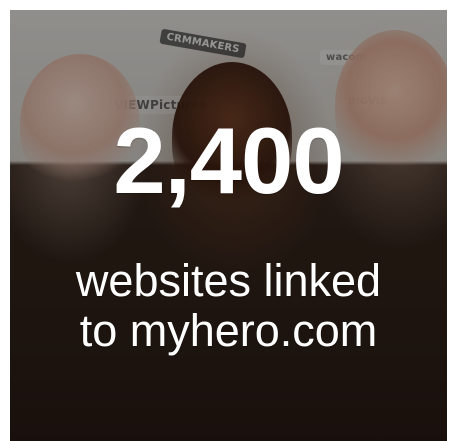  What do you see at coordinates (228, 280) in the screenshot?
I see `stat-caption-line-1: websites linked` at bounding box center [228, 280].